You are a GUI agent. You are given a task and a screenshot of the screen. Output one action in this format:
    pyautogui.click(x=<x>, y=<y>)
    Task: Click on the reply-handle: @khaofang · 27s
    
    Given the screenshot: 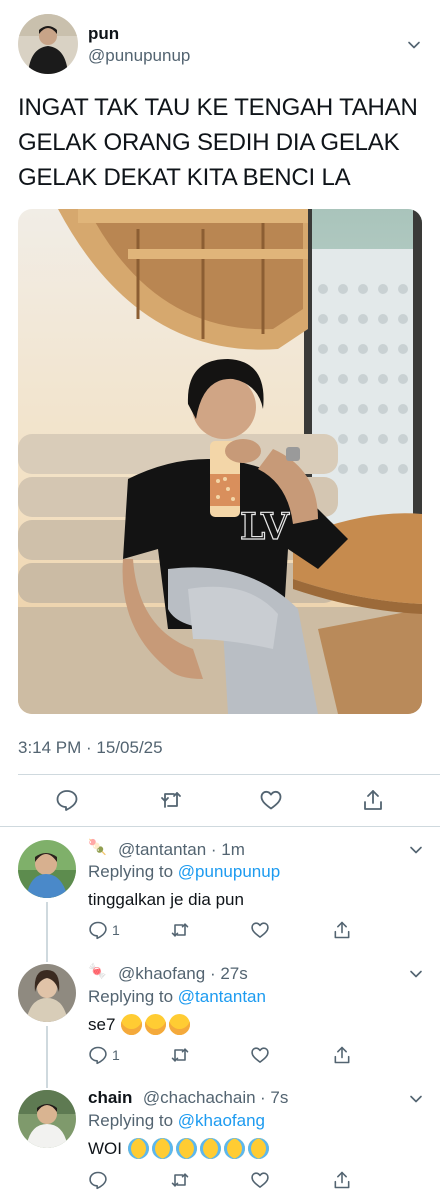 What is the action you would take?
    pyautogui.click(x=183, y=974)
    